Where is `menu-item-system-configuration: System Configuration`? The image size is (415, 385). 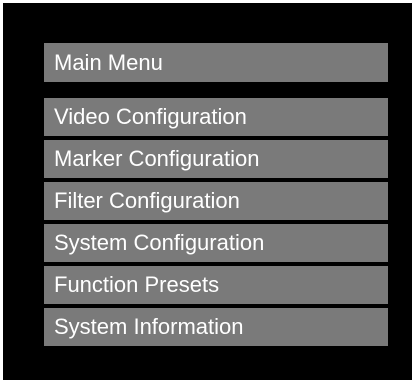
menu-item-system-configuration: System Configuration is located at coordinates (216, 243).